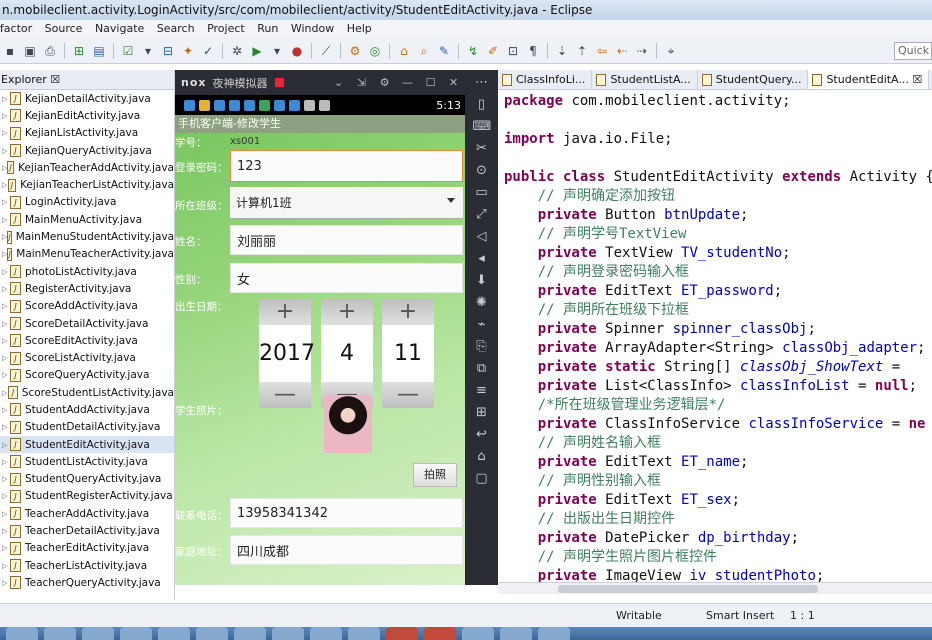  I want to click on explorer-file-item: ▷ J KejianQueryActivity.java, so click(87, 150).